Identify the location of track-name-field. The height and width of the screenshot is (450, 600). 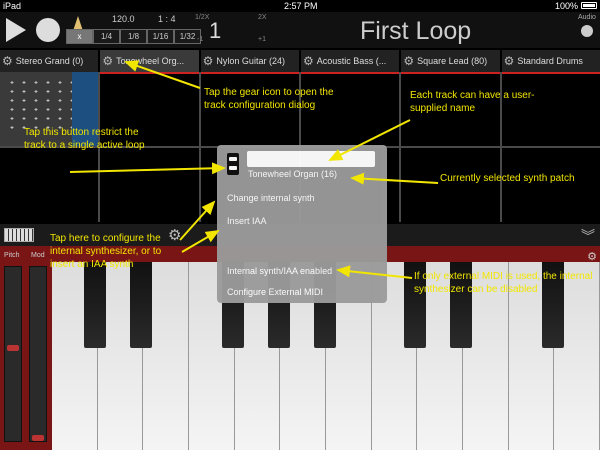
(311, 159).